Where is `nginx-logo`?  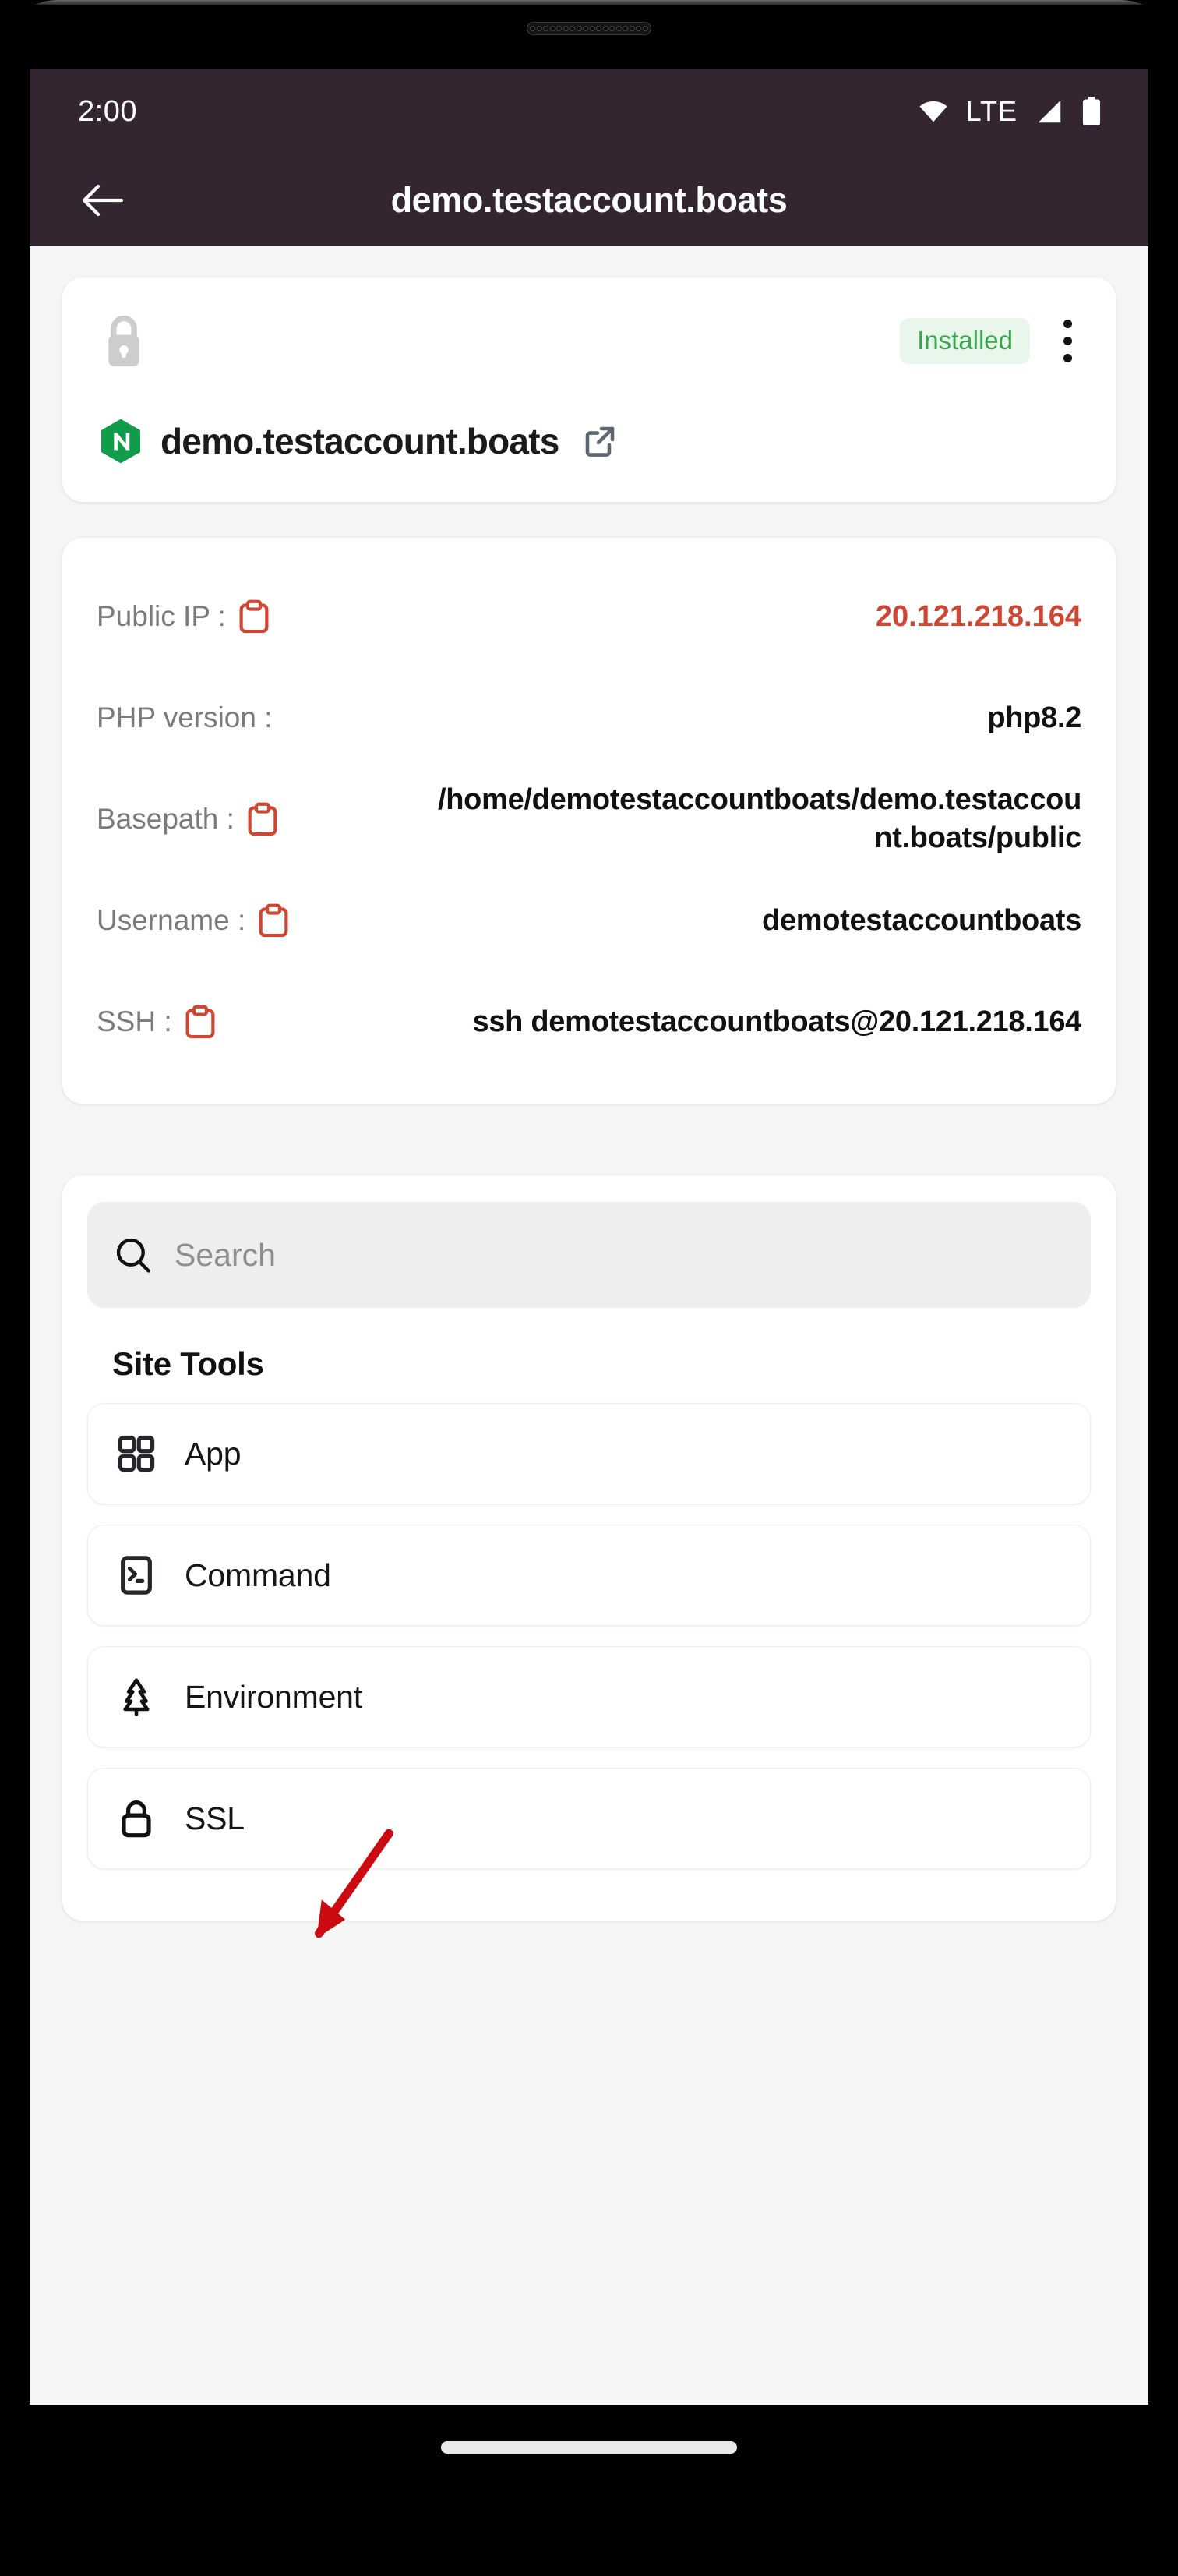
nginx-logo is located at coordinates (120, 441).